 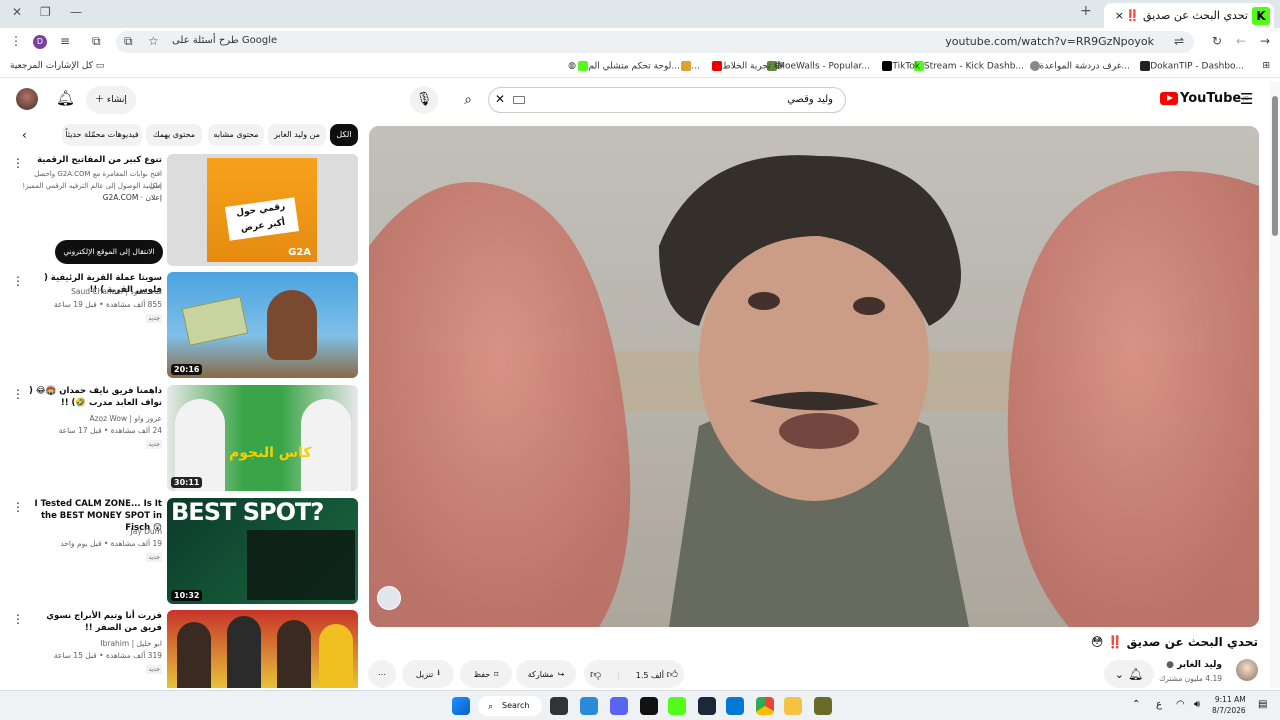 I want to click on new-tab-button: +, so click(x=1086, y=11).